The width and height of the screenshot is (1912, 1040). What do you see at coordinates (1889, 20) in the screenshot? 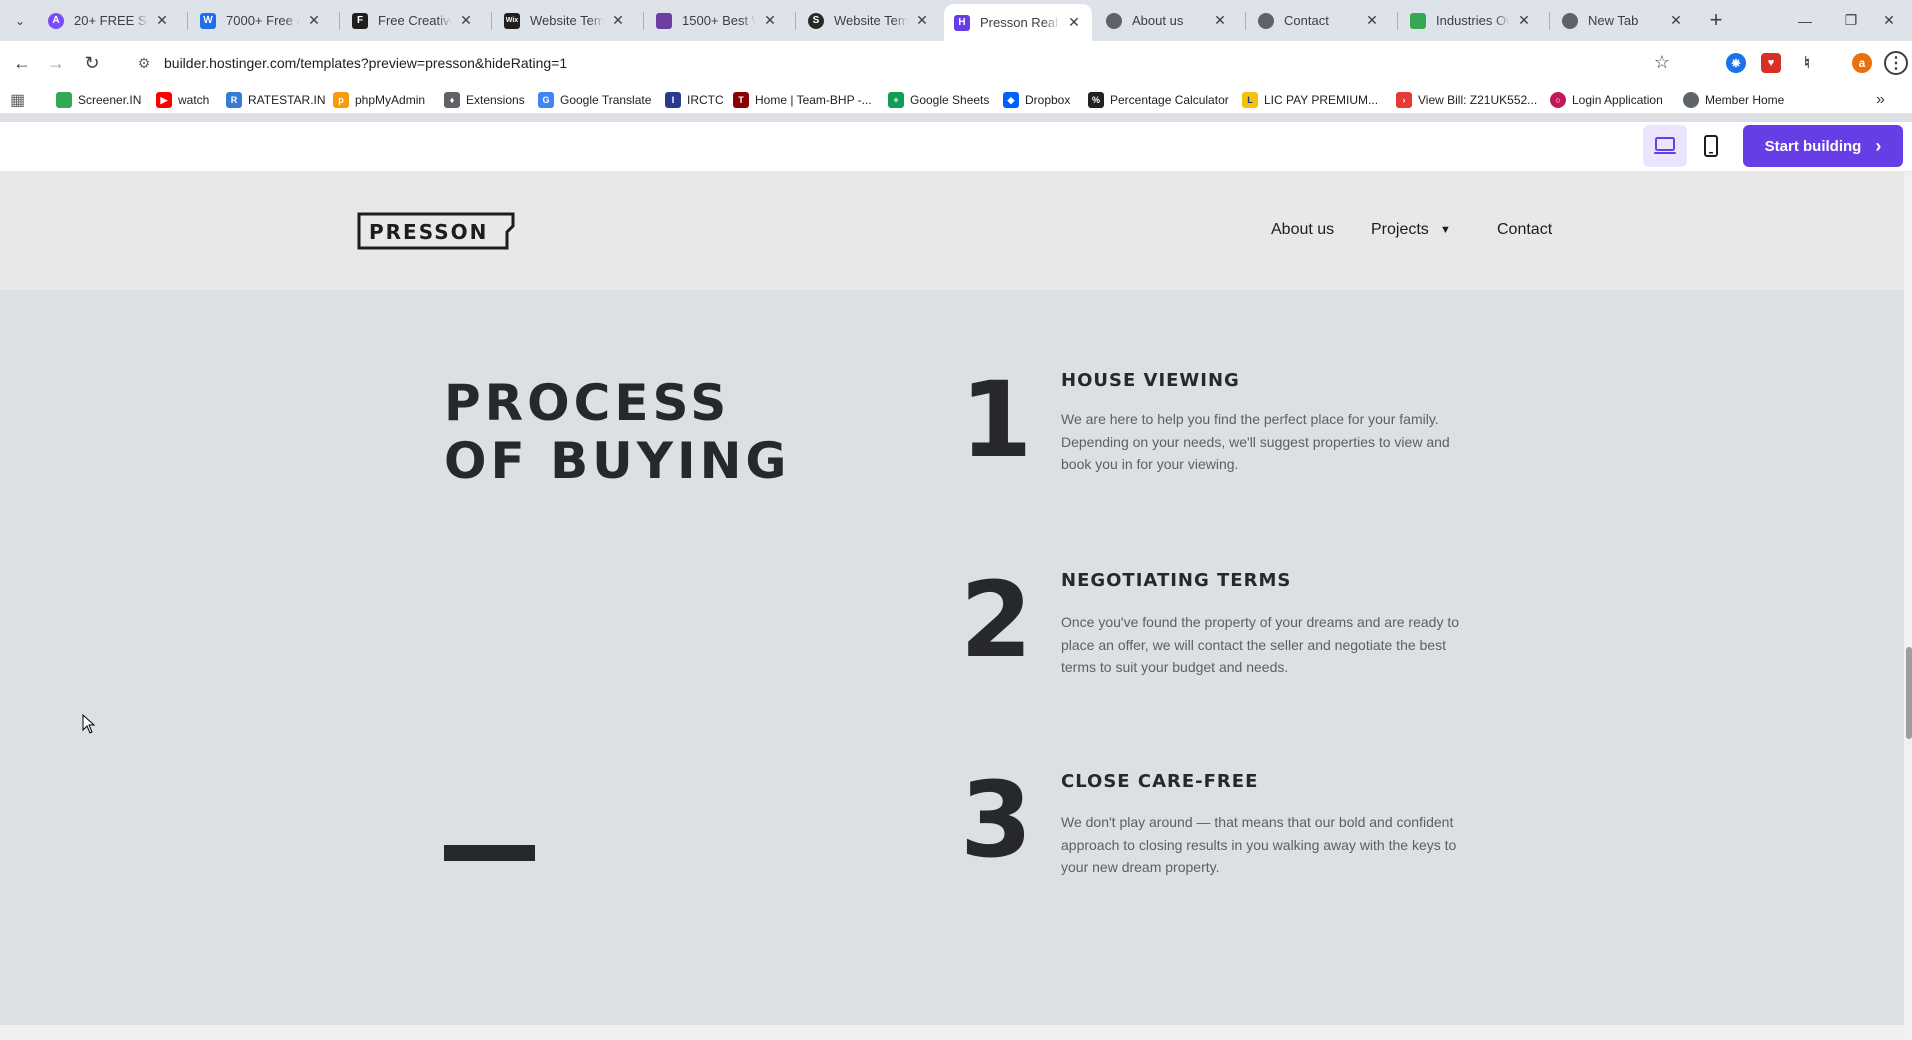
I see `window-close-icon: ✕` at bounding box center [1889, 20].